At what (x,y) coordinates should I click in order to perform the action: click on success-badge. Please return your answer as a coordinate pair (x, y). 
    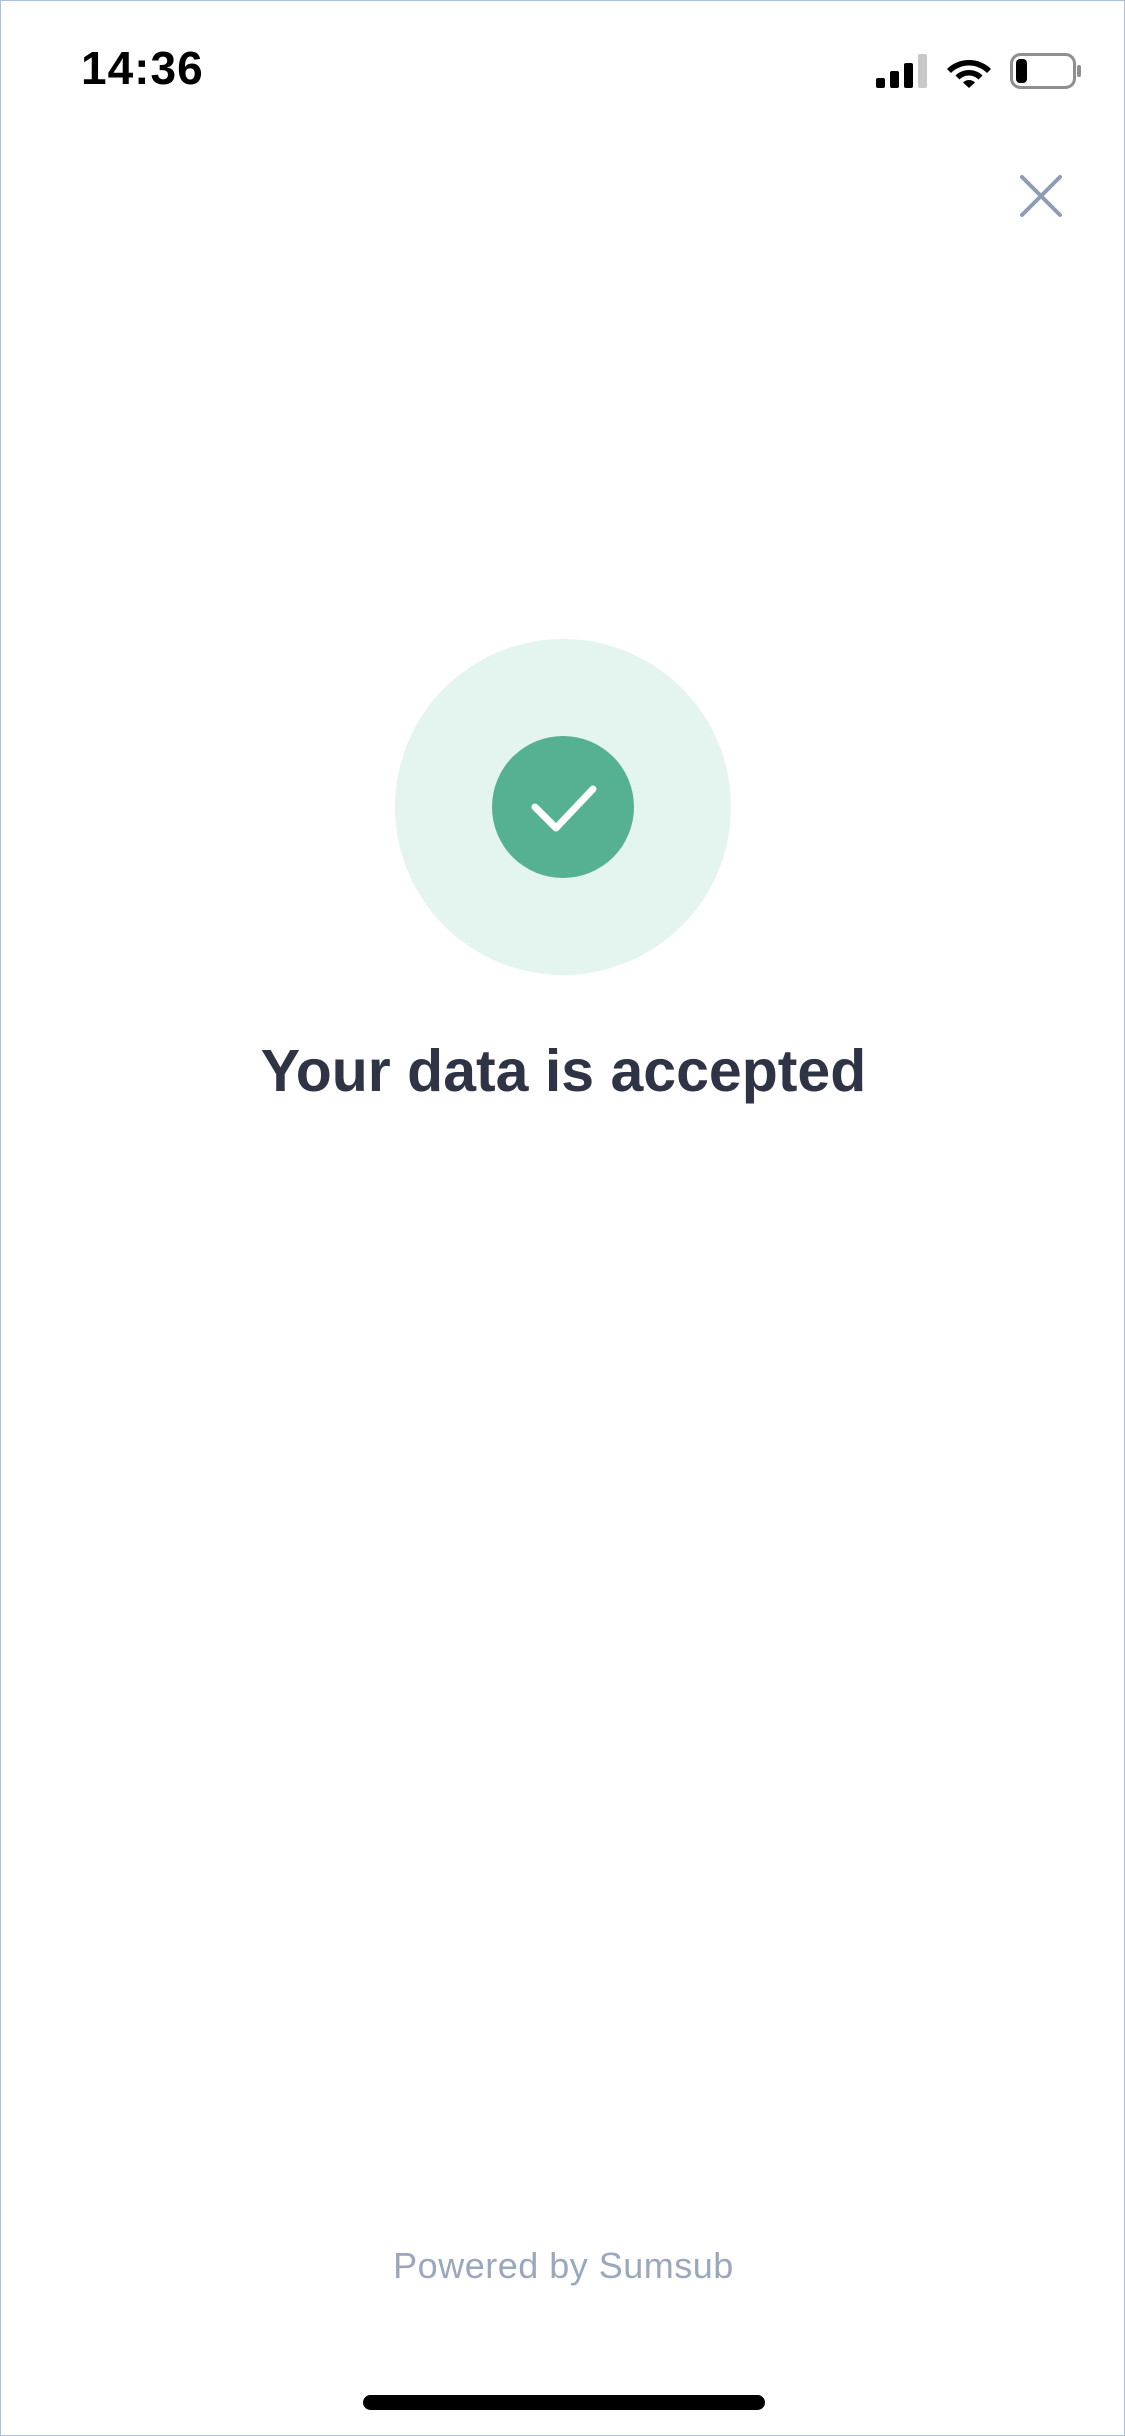
    Looking at the image, I should click on (563, 807).